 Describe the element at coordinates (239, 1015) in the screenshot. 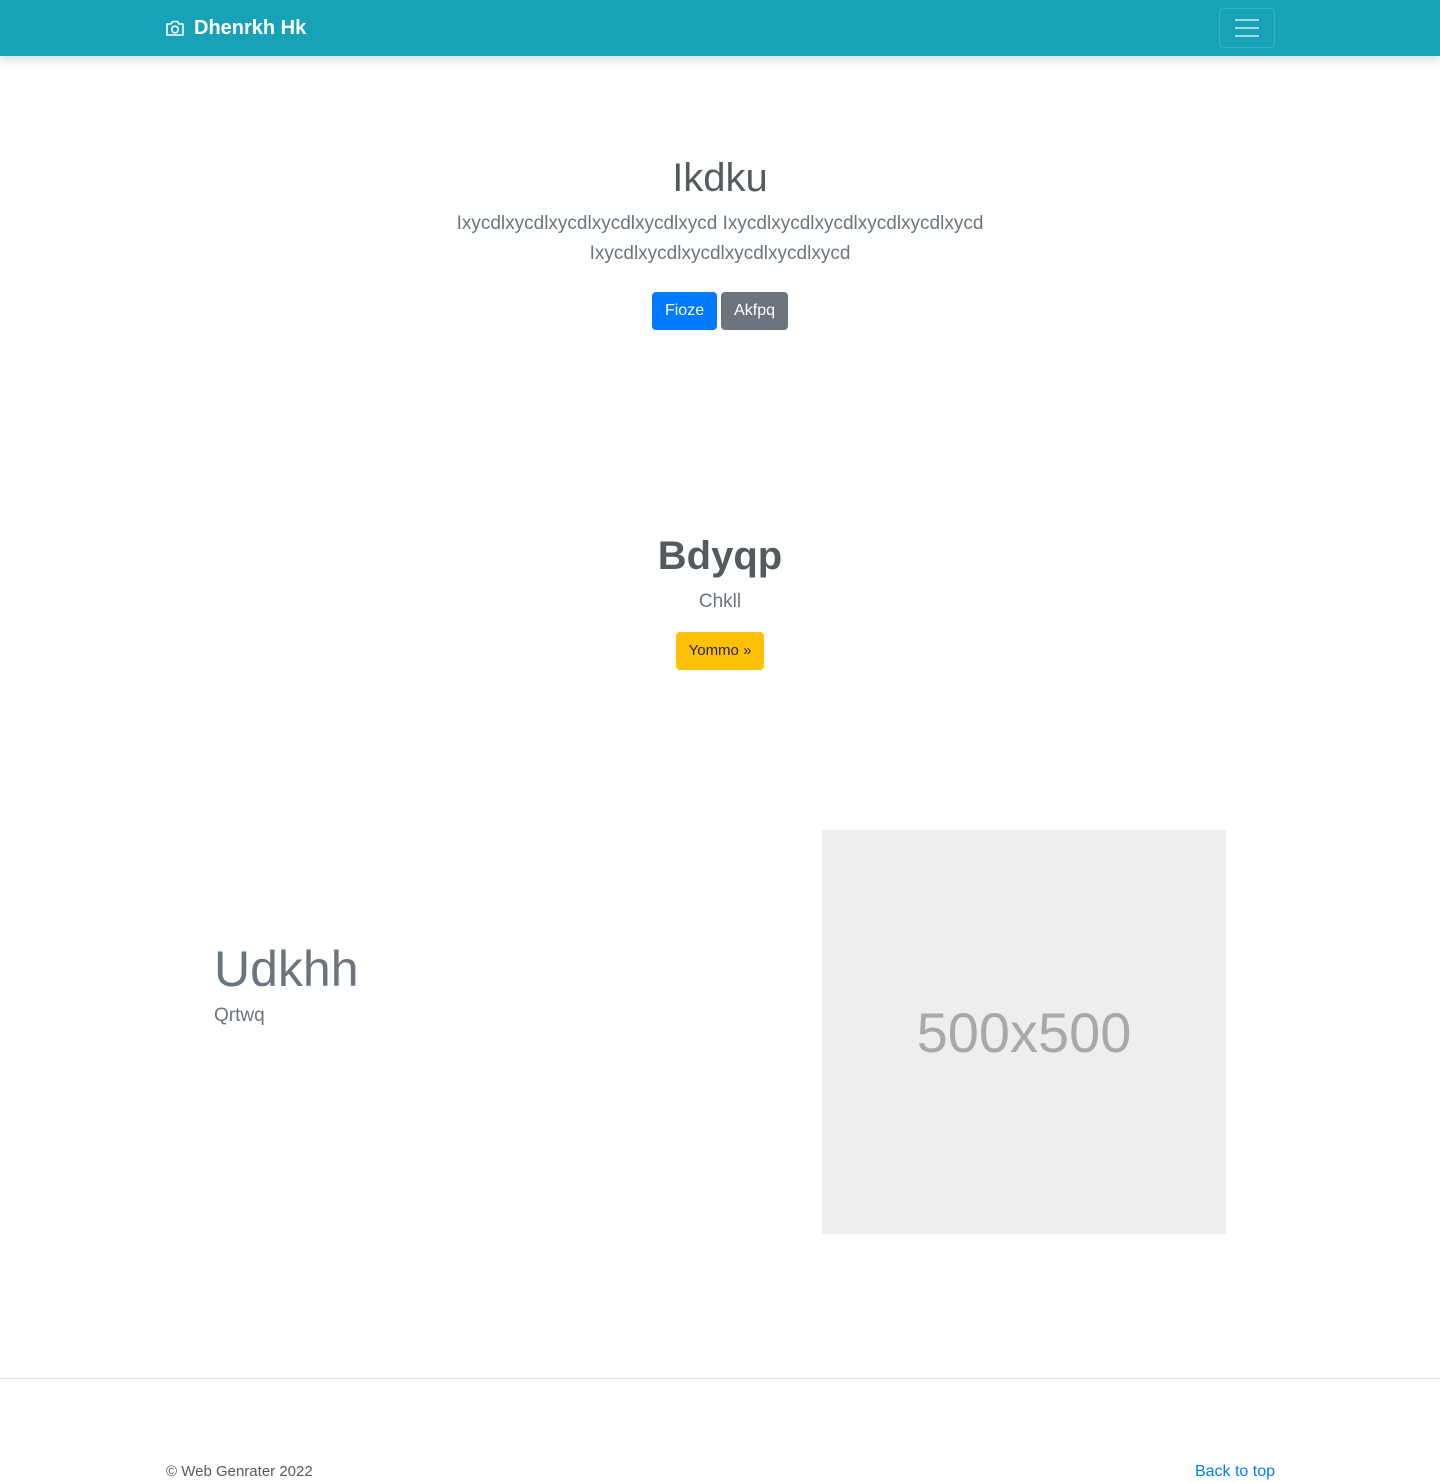

I see `feature-subtitle: Qrtwq` at that location.